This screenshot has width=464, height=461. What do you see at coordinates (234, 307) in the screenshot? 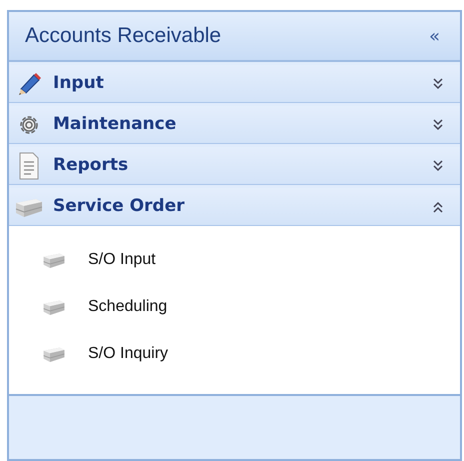
I see `menu-item: Scheduling` at bounding box center [234, 307].